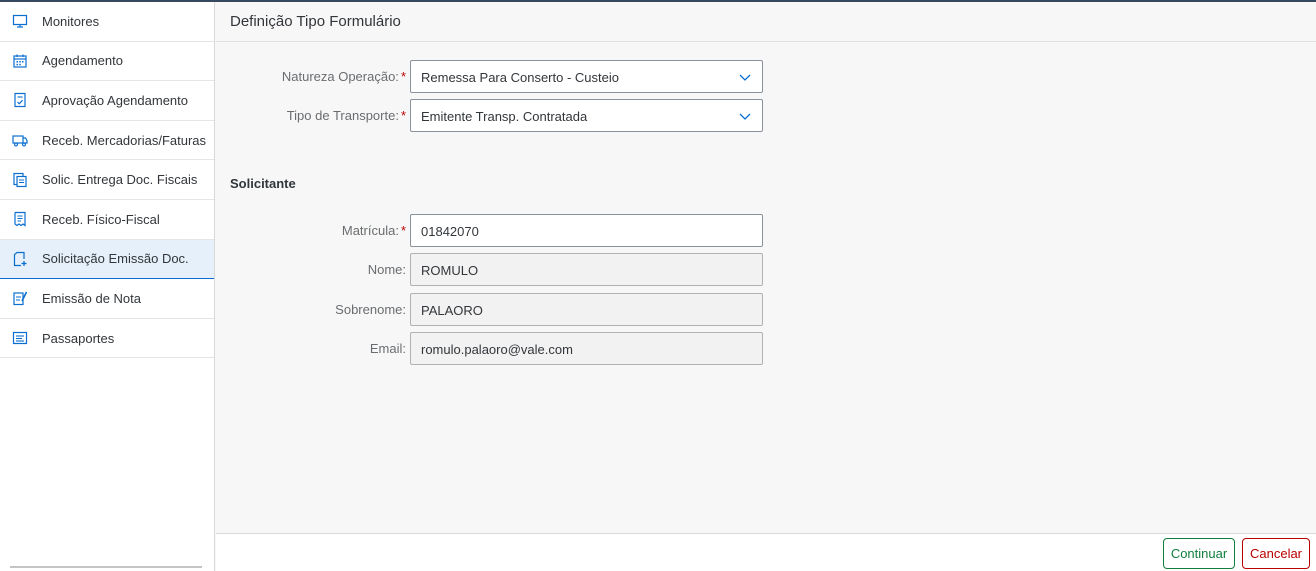  I want to click on nome-label: Nome:, so click(386, 269).